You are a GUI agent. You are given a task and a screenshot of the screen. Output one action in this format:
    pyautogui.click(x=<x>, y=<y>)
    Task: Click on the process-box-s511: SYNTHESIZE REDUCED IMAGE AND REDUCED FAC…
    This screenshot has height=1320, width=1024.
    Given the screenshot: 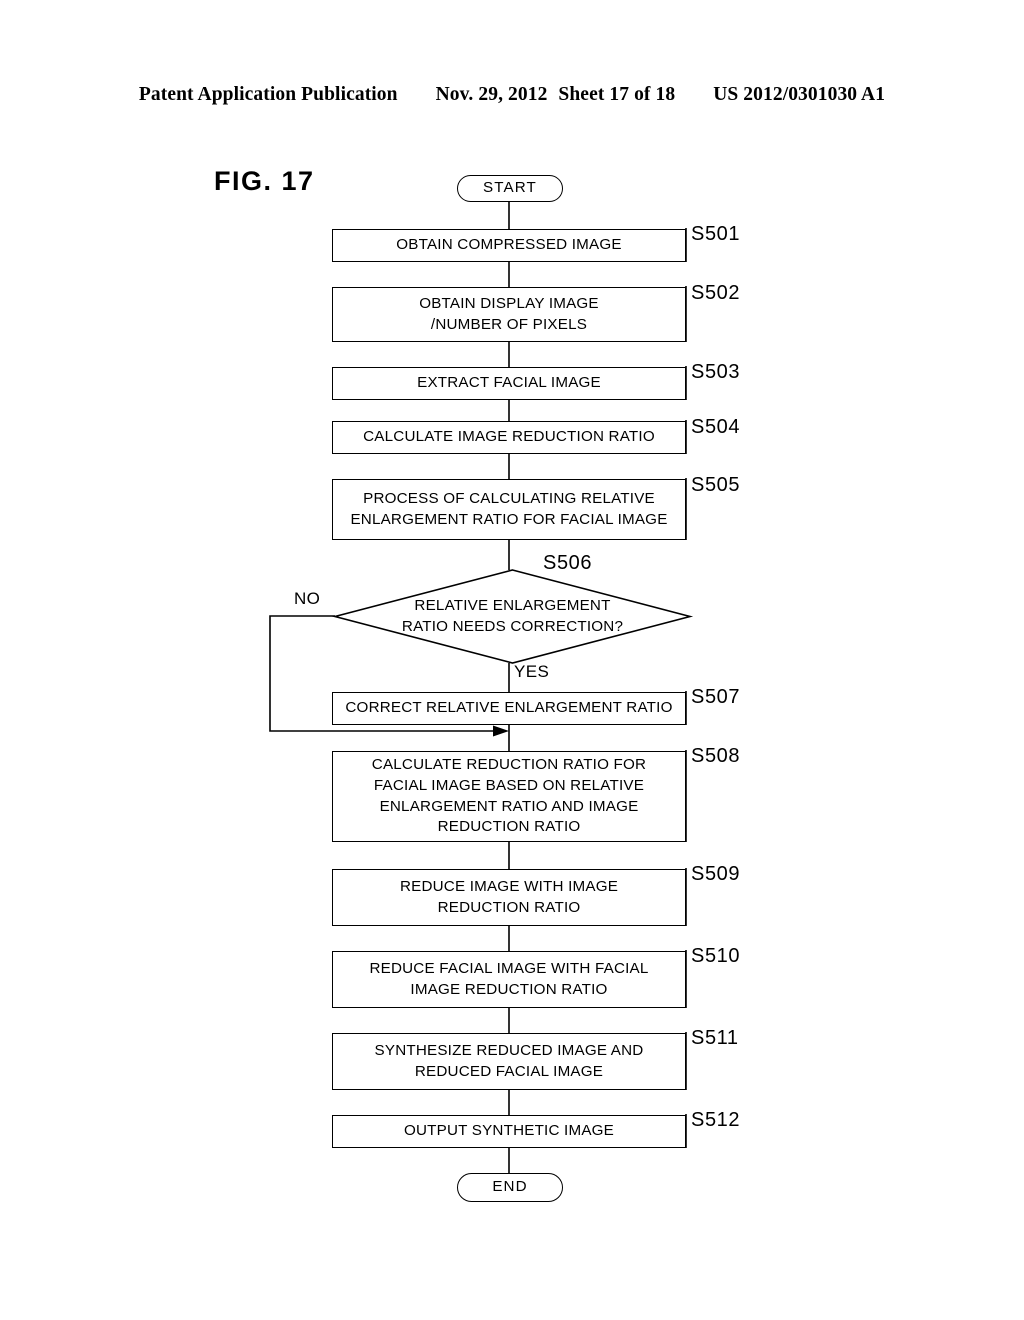 What is the action you would take?
    pyautogui.click(x=509, y=1061)
    